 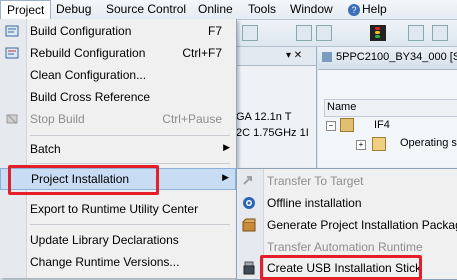 I want to click on usb-stick-icon, so click(x=249, y=268).